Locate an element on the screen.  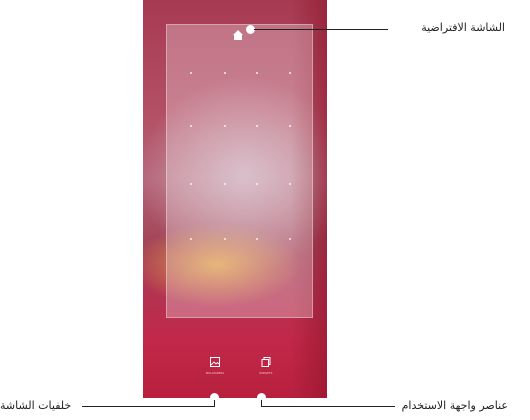
widgets-icon is located at coordinates (266, 362).